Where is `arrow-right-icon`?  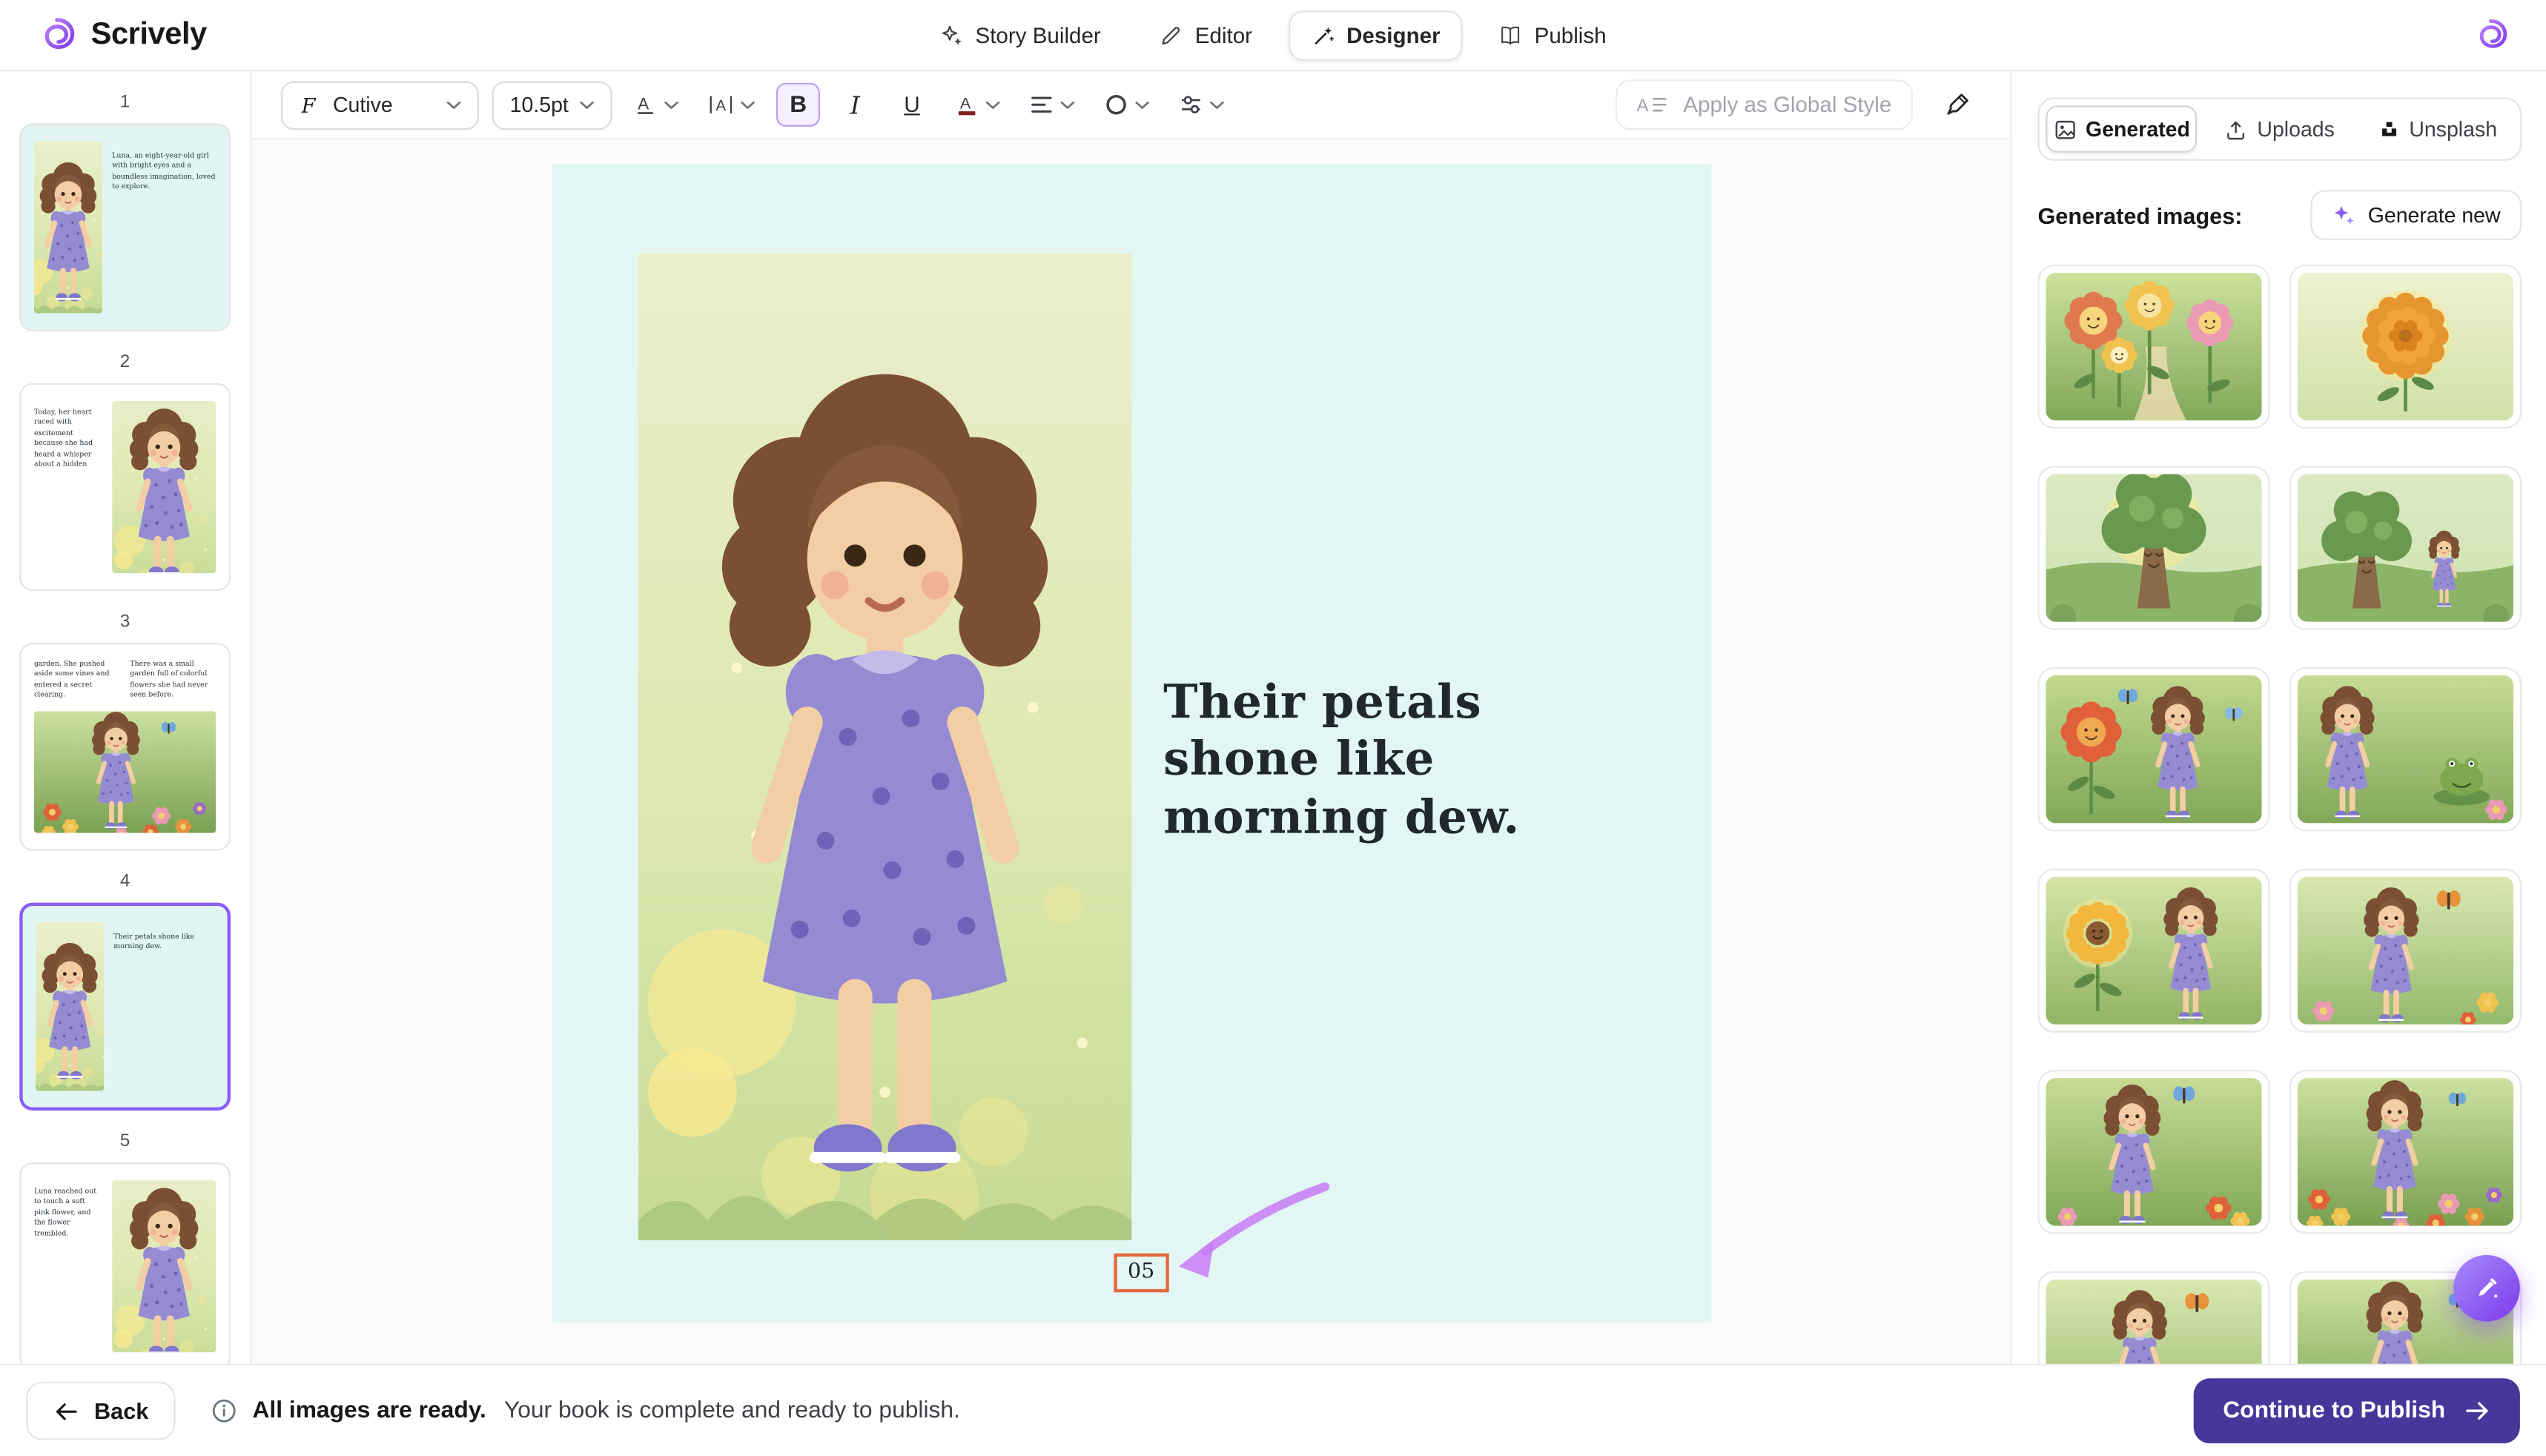
arrow-right-icon is located at coordinates (2476, 1412).